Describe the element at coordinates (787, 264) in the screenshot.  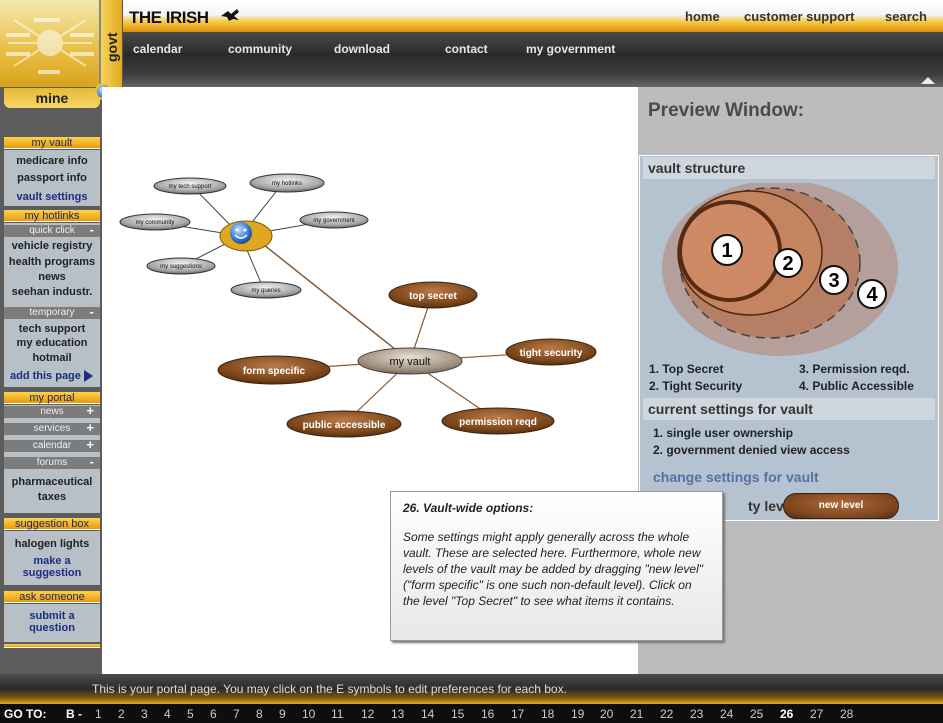
I see `ring-number: 2` at that location.